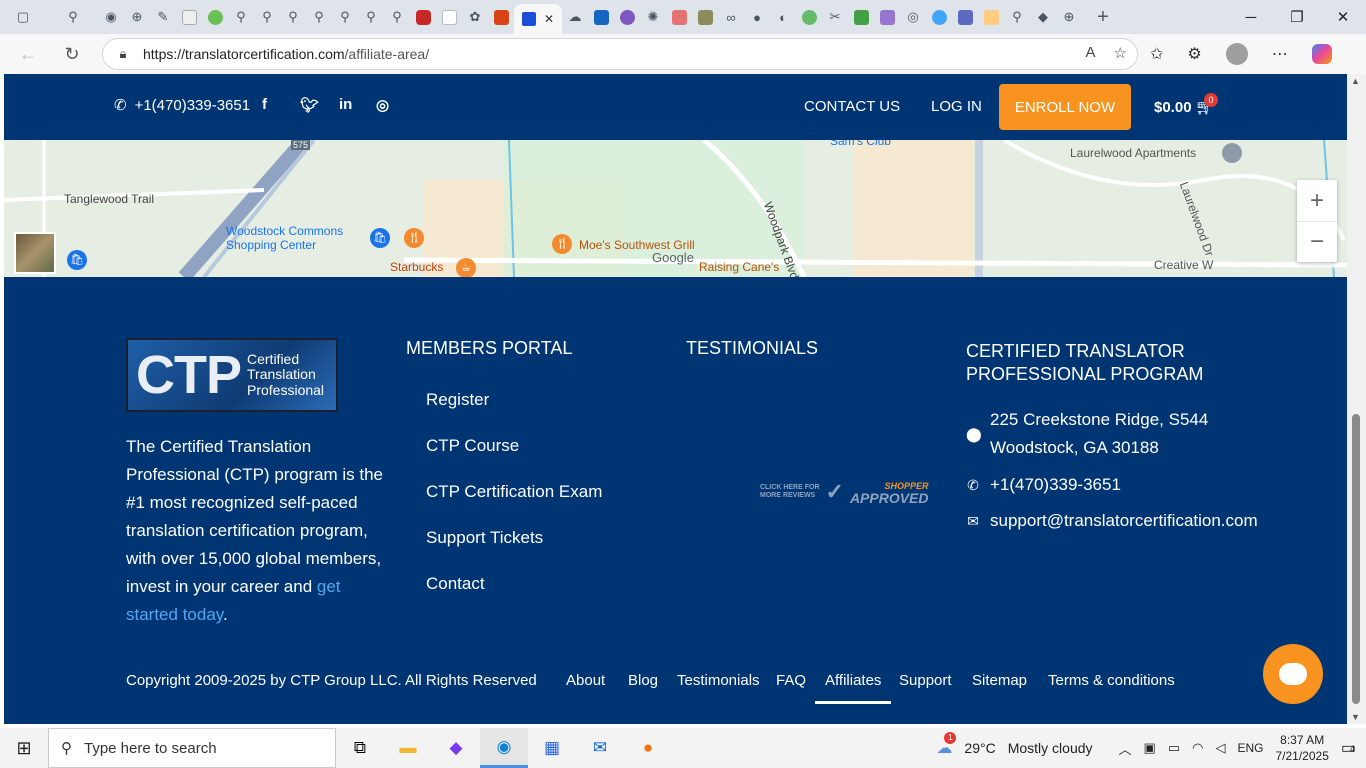 This screenshot has width=1366, height=768. I want to click on scrollbar-thumb, so click(1356, 559).